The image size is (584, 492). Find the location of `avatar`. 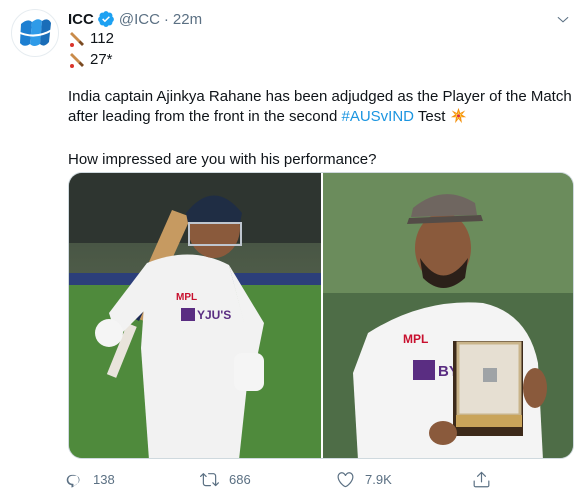

avatar is located at coordinates (35, 33).